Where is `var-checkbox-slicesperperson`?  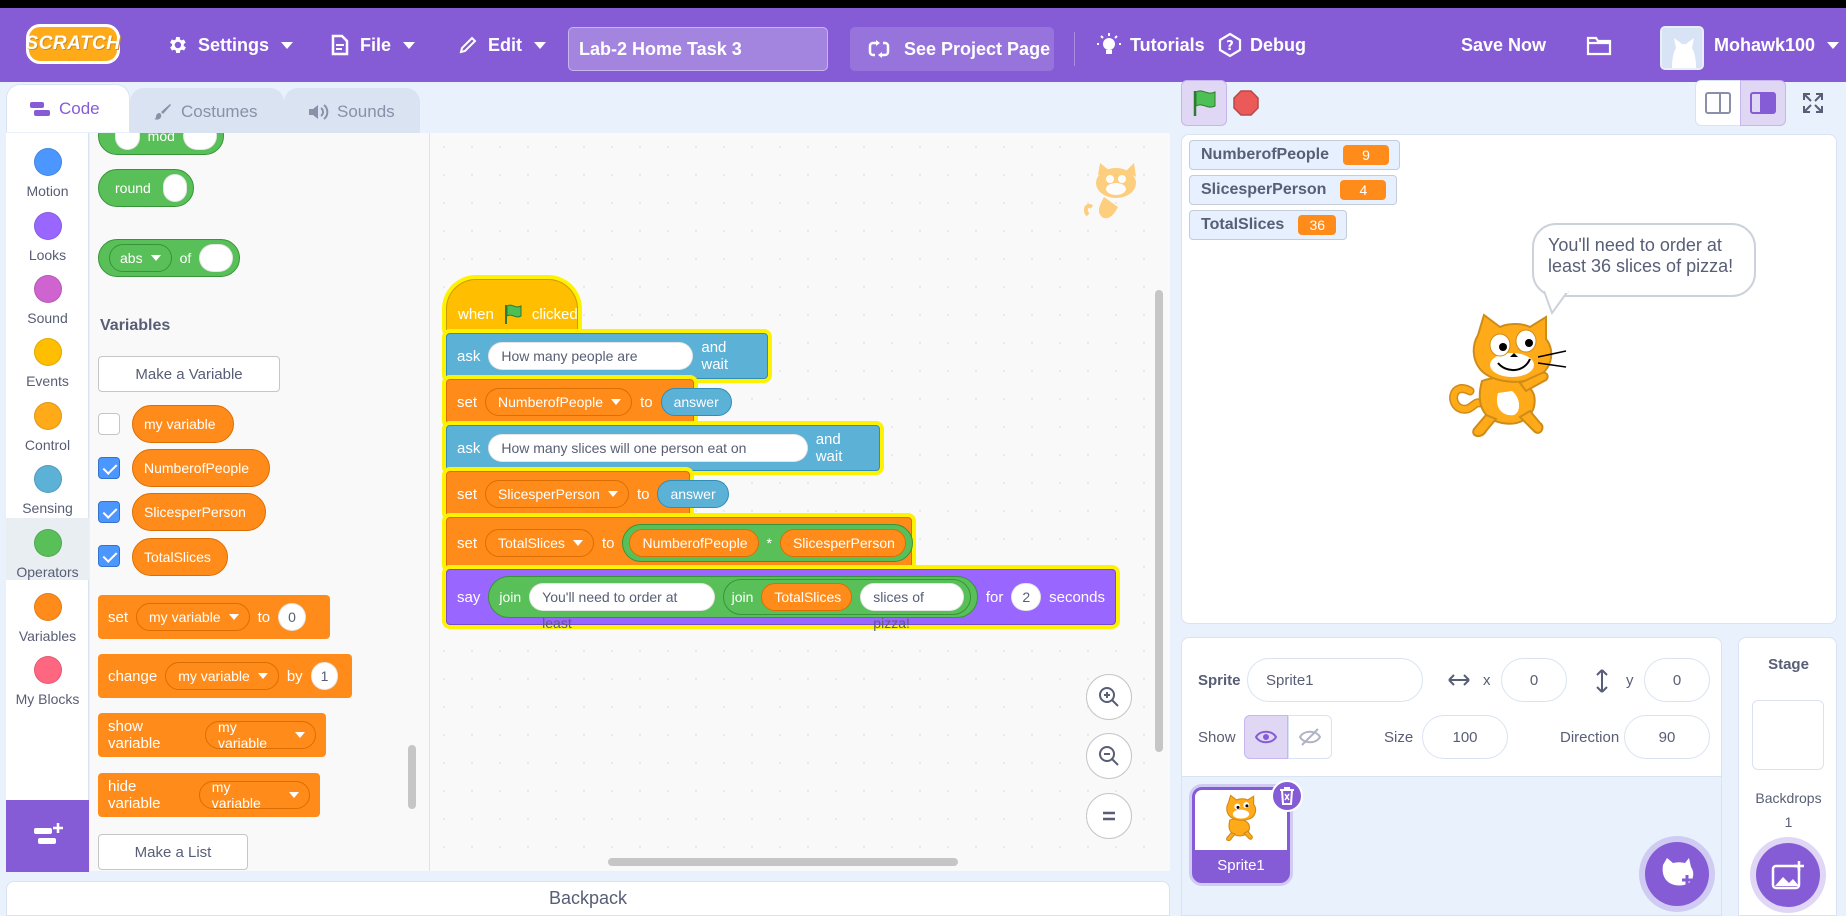
var-checkbox-slicesperperson is located at coordinates (109, 512).